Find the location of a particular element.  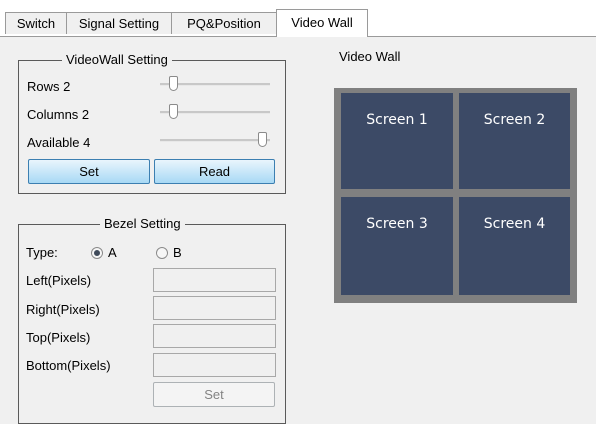

screen-3: Screen 3 is located at coordinates (397, 246).